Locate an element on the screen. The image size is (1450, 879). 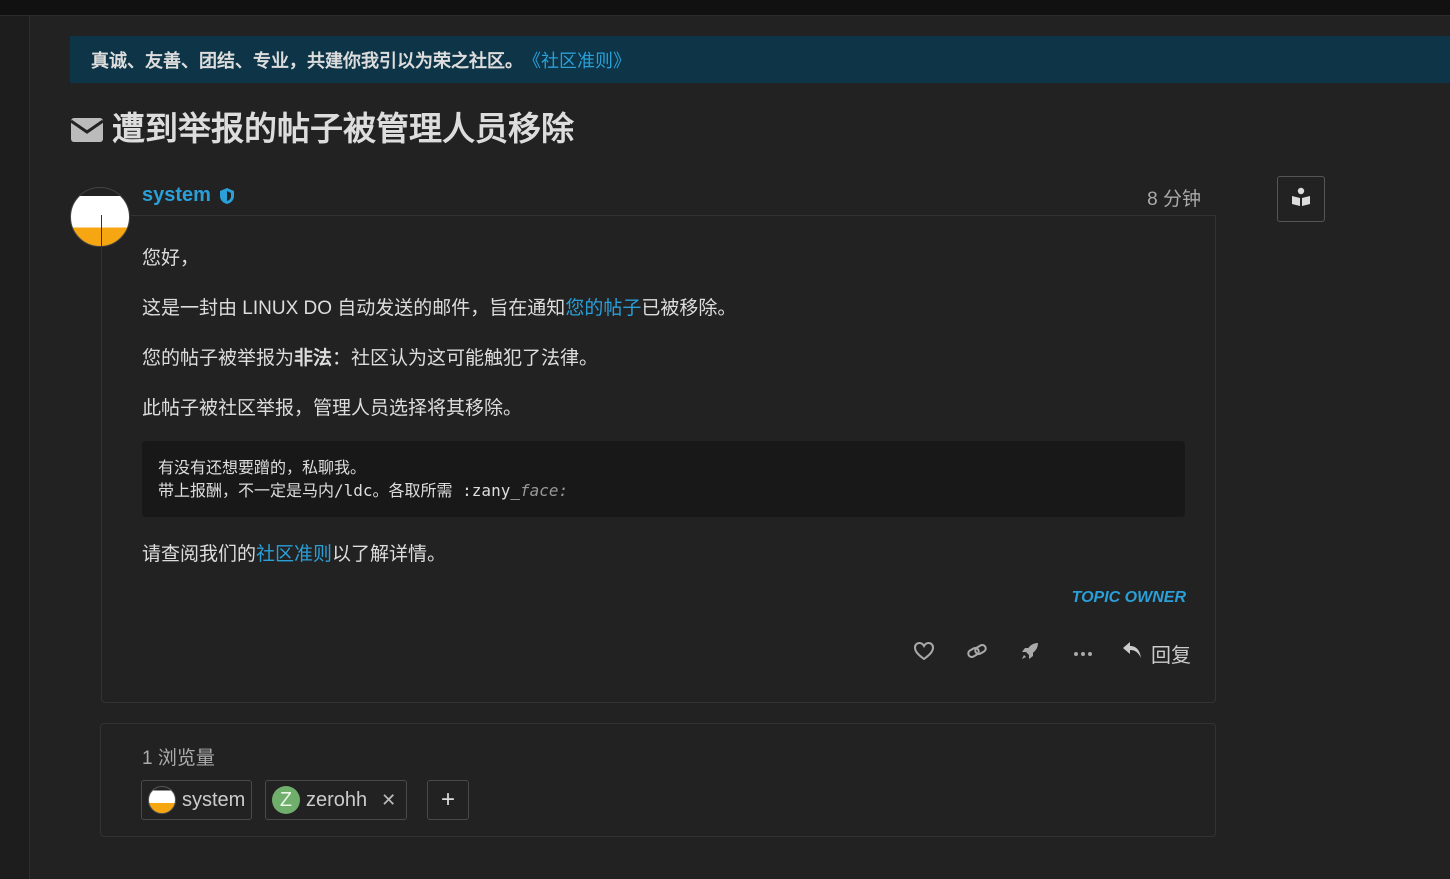
link-icon is located at coordinates (977, 653).